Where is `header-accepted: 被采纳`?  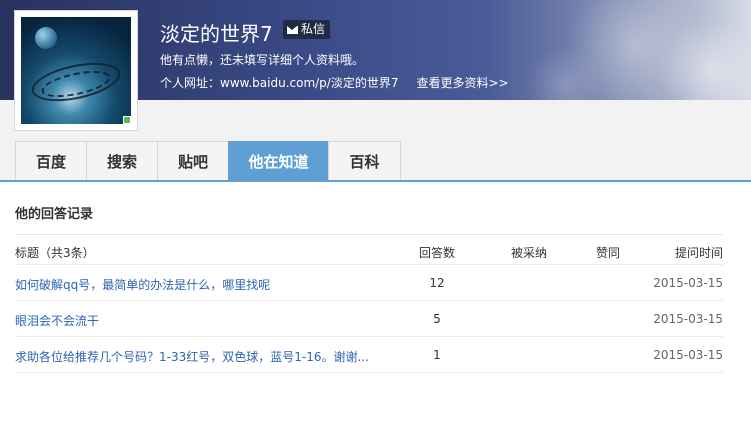 header-accepted: 被采纳 is located at coordinates (528, 253).